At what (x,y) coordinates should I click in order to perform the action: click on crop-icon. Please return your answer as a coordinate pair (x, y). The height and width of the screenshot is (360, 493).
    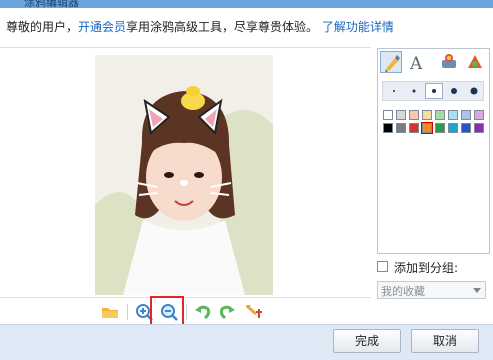
    Looking at the image, I should click on (254, 312).